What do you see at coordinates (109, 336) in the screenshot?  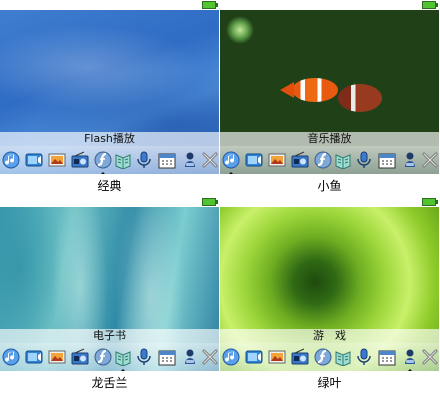 I see `app-title: 电子书` at bounding box center [109, 336].